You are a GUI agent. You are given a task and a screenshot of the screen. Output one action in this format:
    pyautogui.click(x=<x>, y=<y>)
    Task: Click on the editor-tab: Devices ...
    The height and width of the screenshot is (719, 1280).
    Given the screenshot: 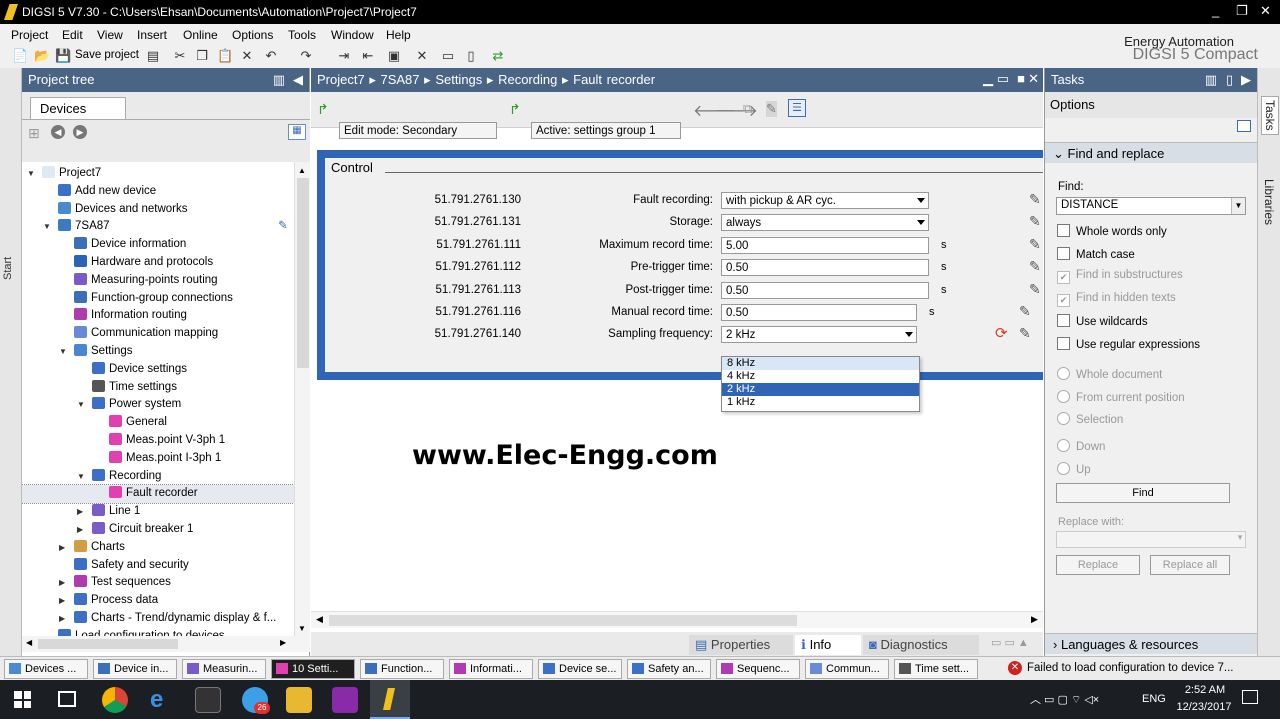 What is the action you would take?
    pyautogui.click(x=46, y=669)
    